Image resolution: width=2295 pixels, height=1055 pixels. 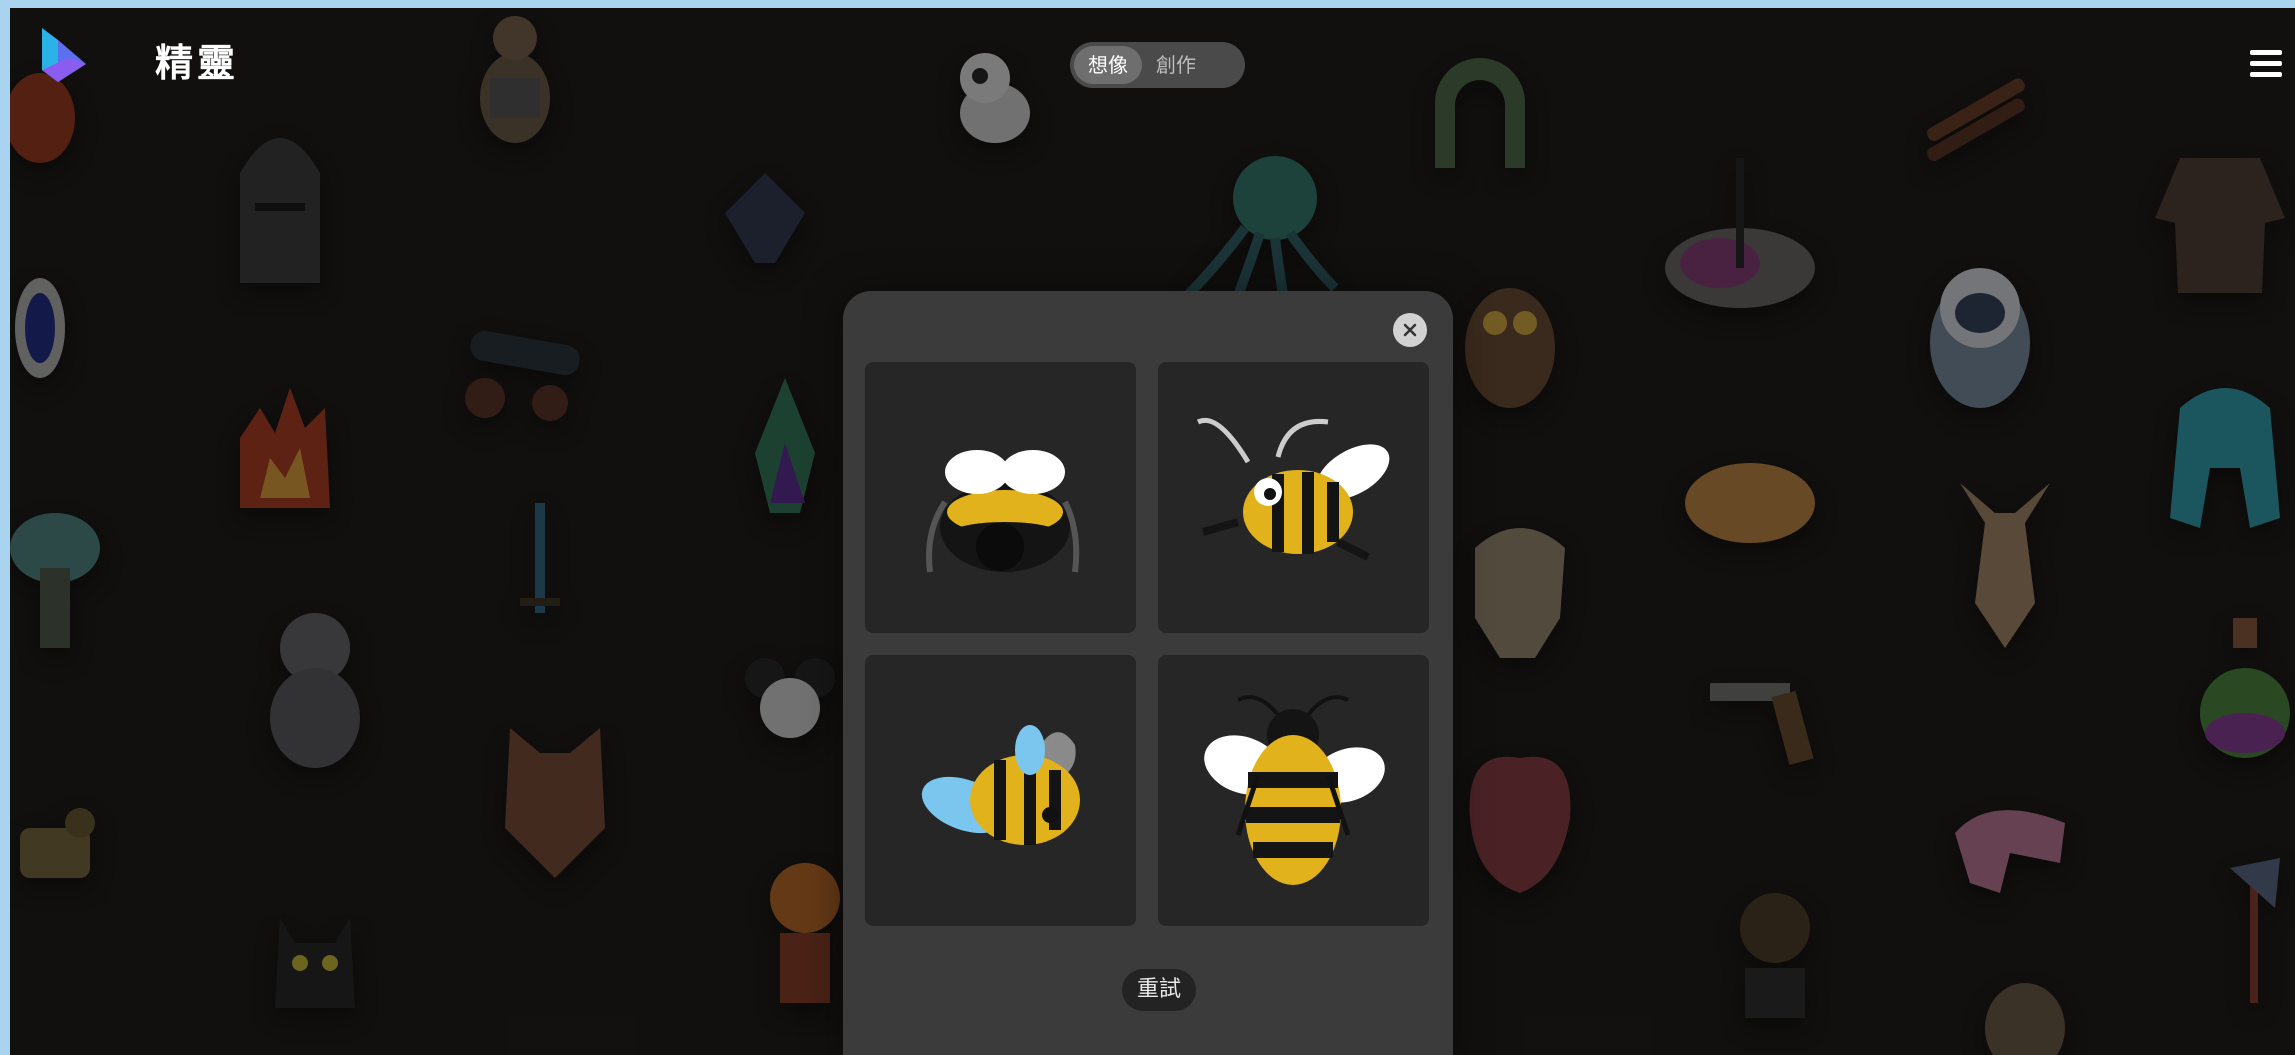 I want to click on plush-bee-icon, so click(x=1000, y=785).